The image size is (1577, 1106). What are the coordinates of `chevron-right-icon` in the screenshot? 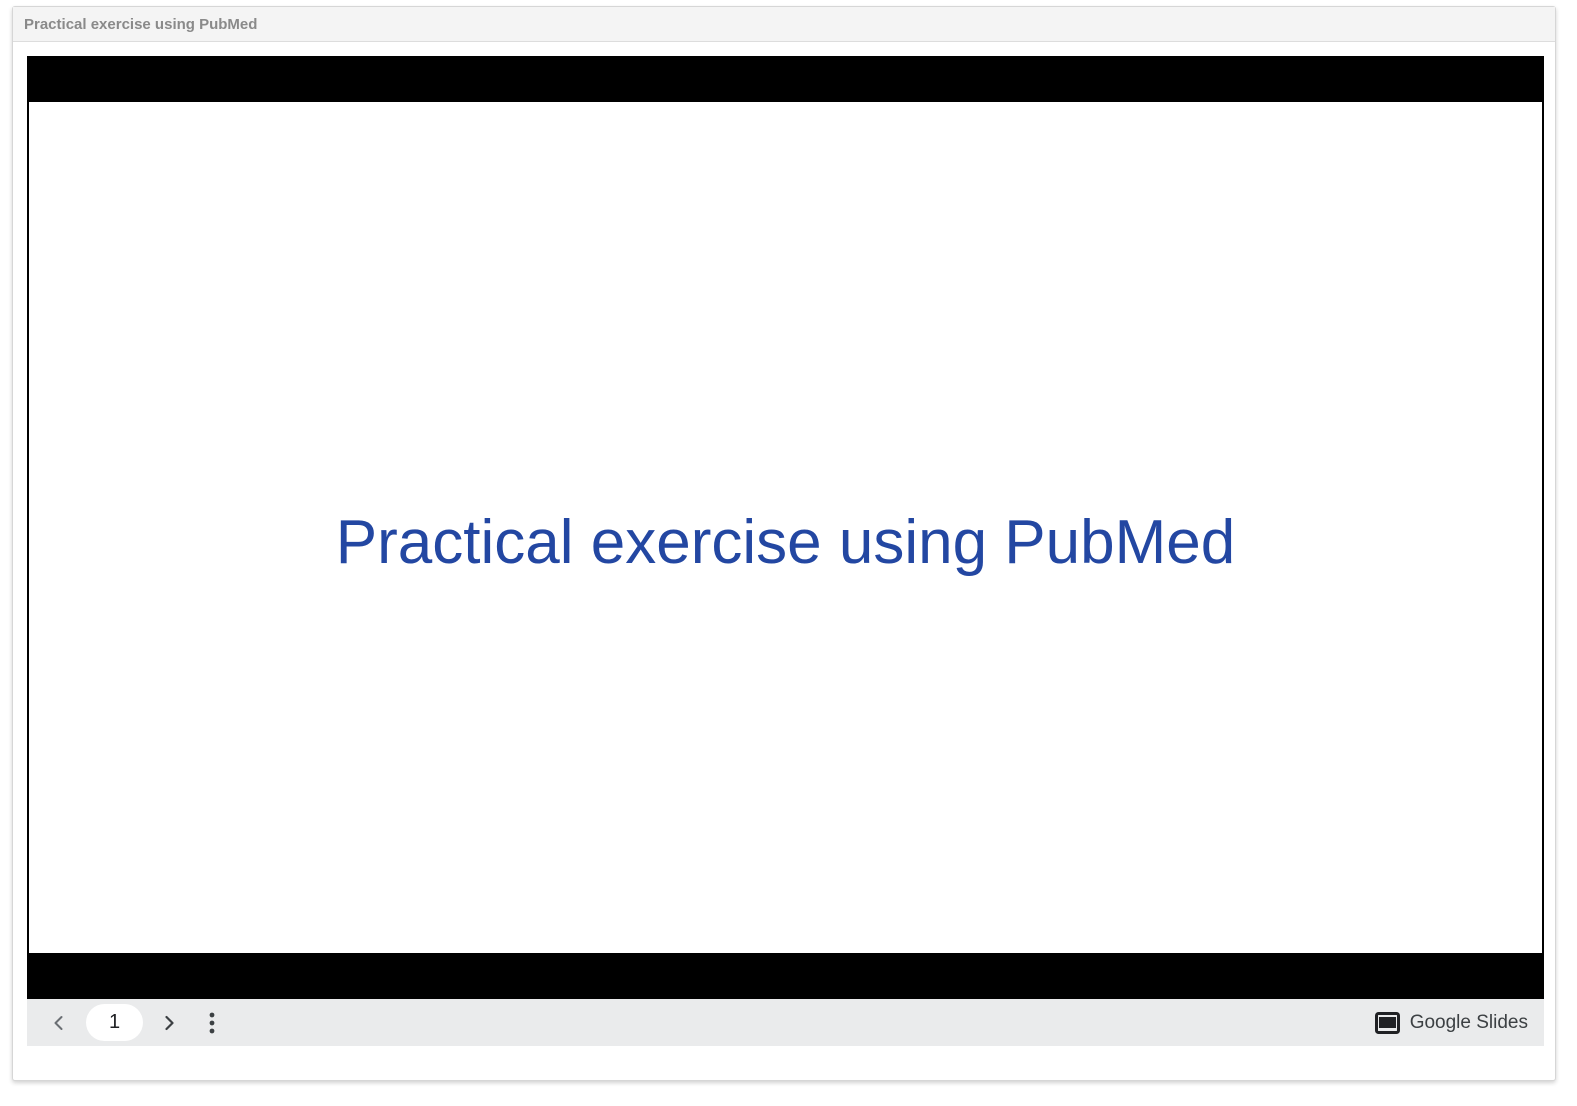 It's located at (169, 1023).